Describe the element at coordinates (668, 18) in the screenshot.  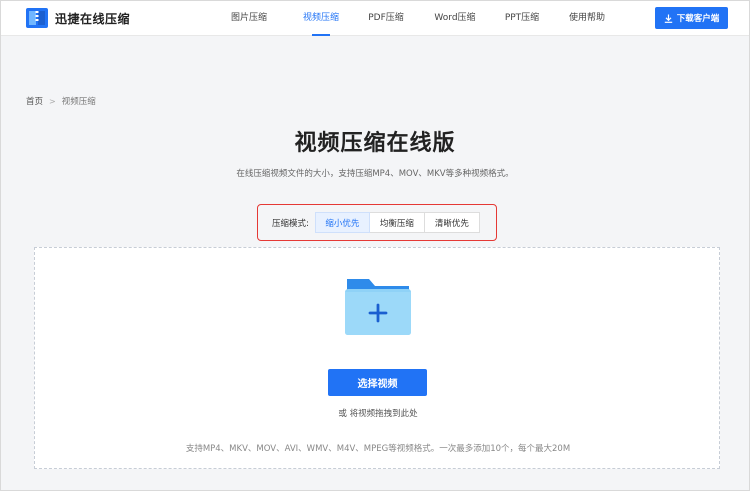
I see `download-icon` at that location.